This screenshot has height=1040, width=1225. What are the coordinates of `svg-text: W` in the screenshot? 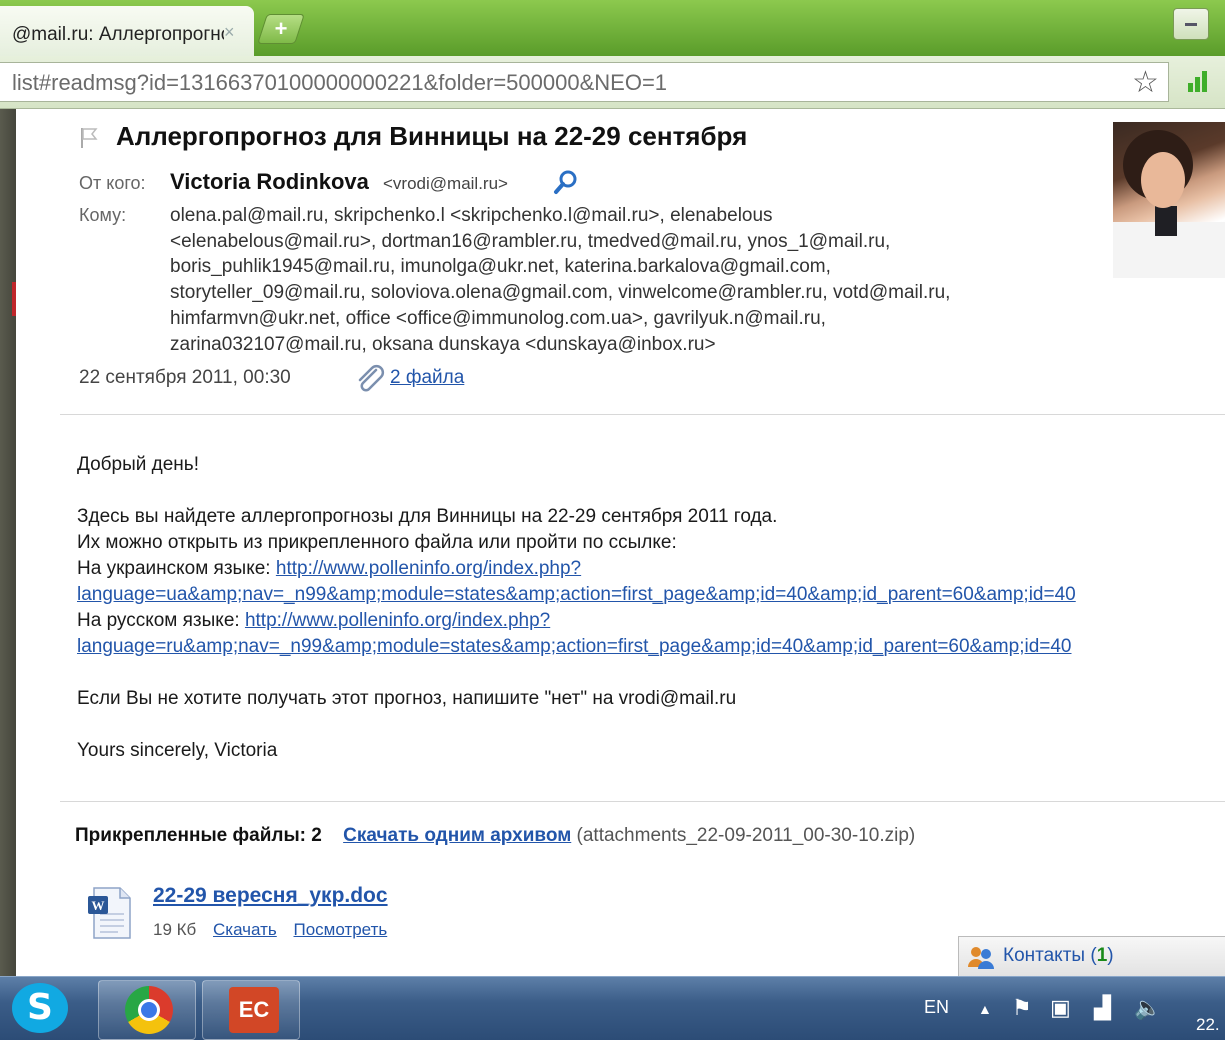 It's located at (98, 905).